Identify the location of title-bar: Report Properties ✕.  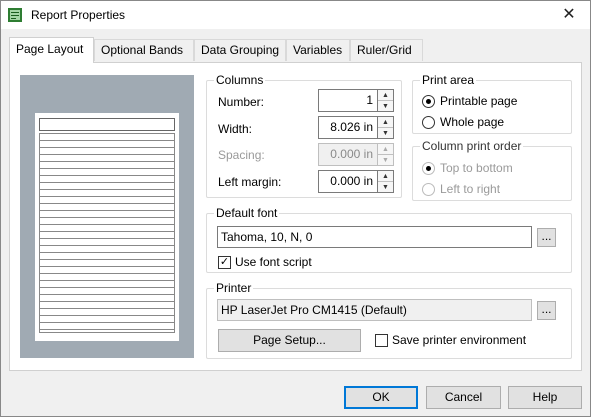
(295, 15).